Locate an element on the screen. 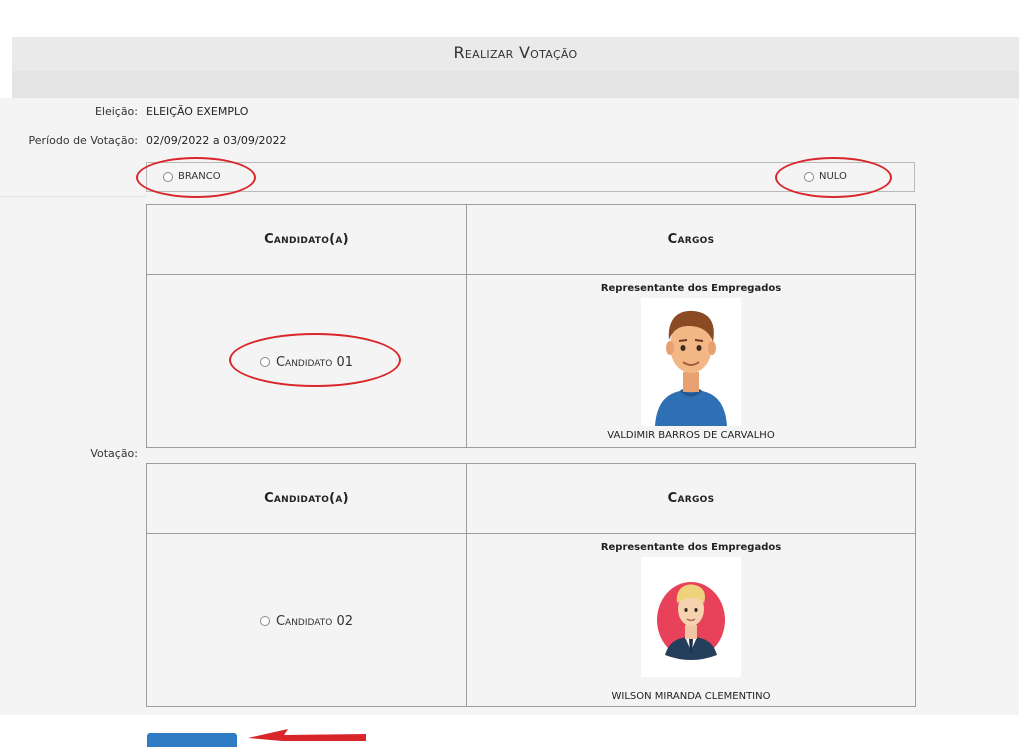 The height and width of the screenshot is (747, 1019). periodo-value: 02/09/2022 a 03/09/2022 is located at coordinates (216, 140).